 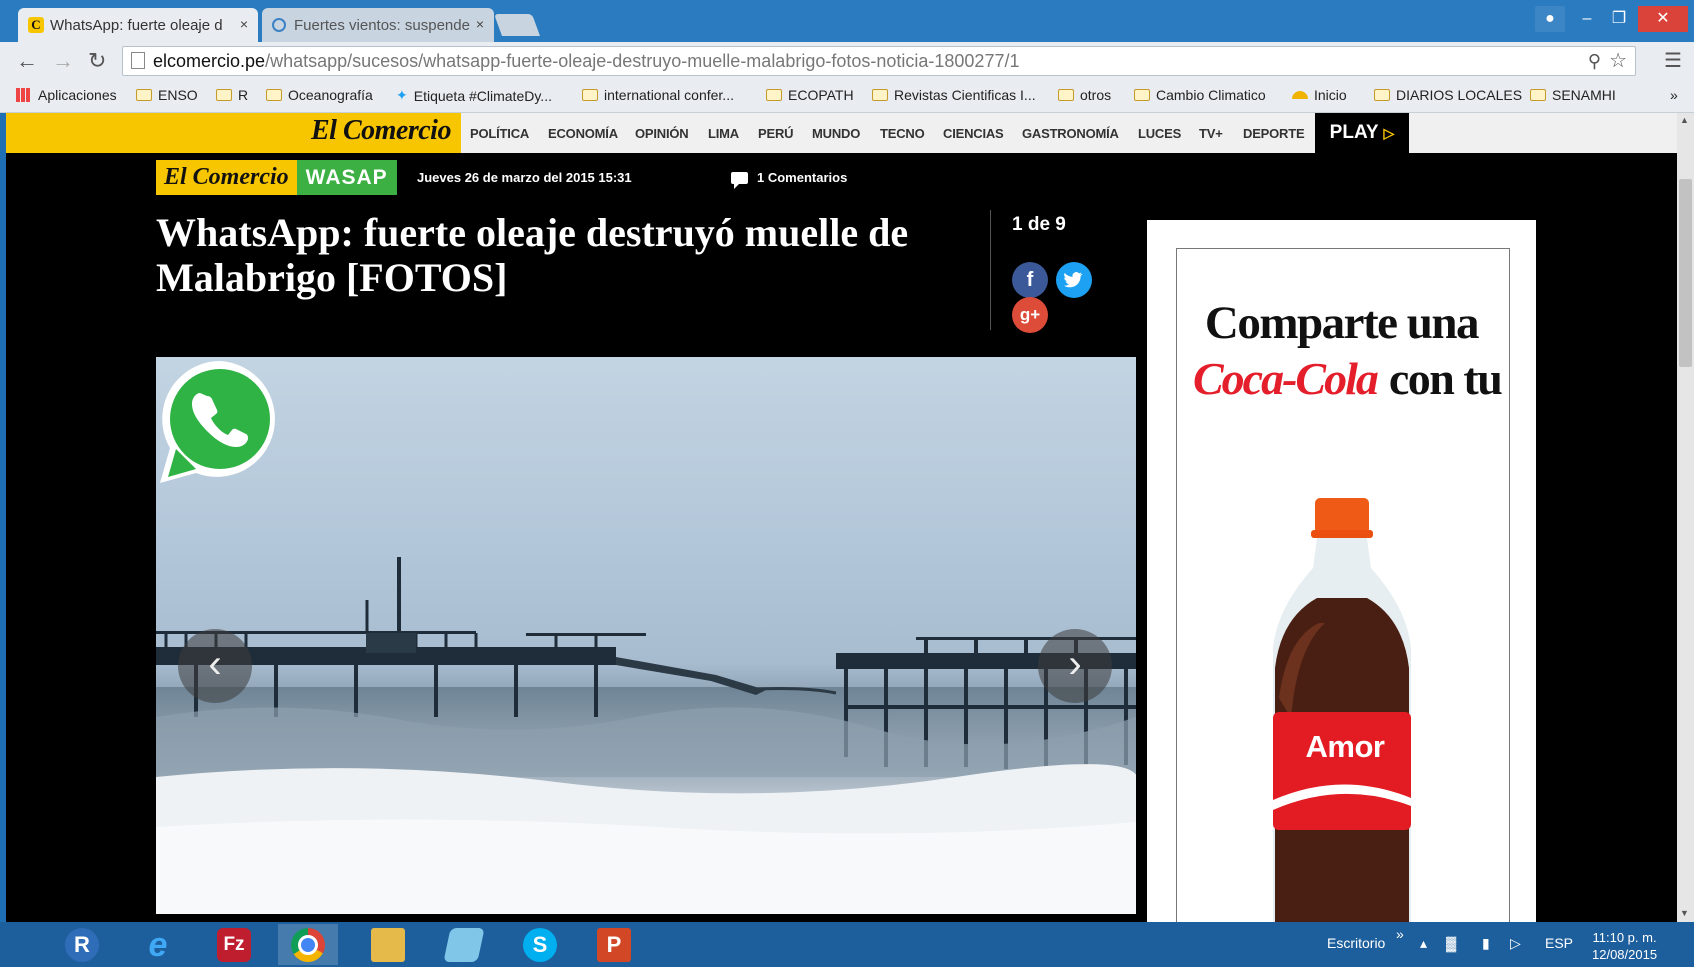 What do you see at coordinates (1030, 315) in the screenshot?
I see `google-plus-share-icon: g+` at bounding box center [1030, 315].